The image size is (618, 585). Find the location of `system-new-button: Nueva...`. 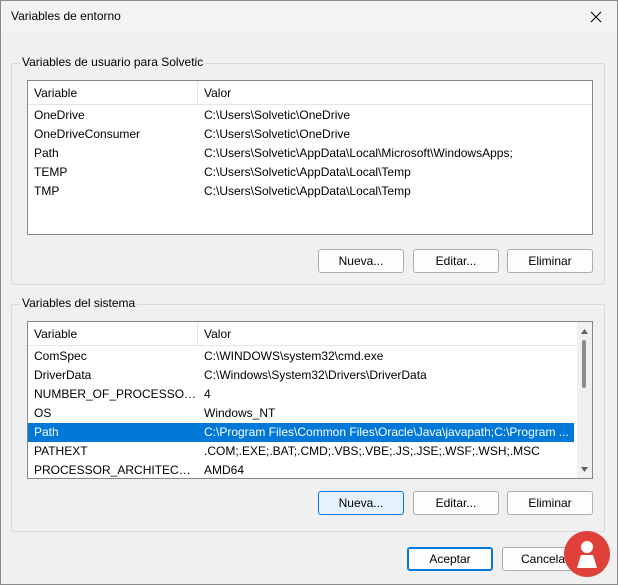

system-new-button: Nueva... is located at coordinates (361, 503).